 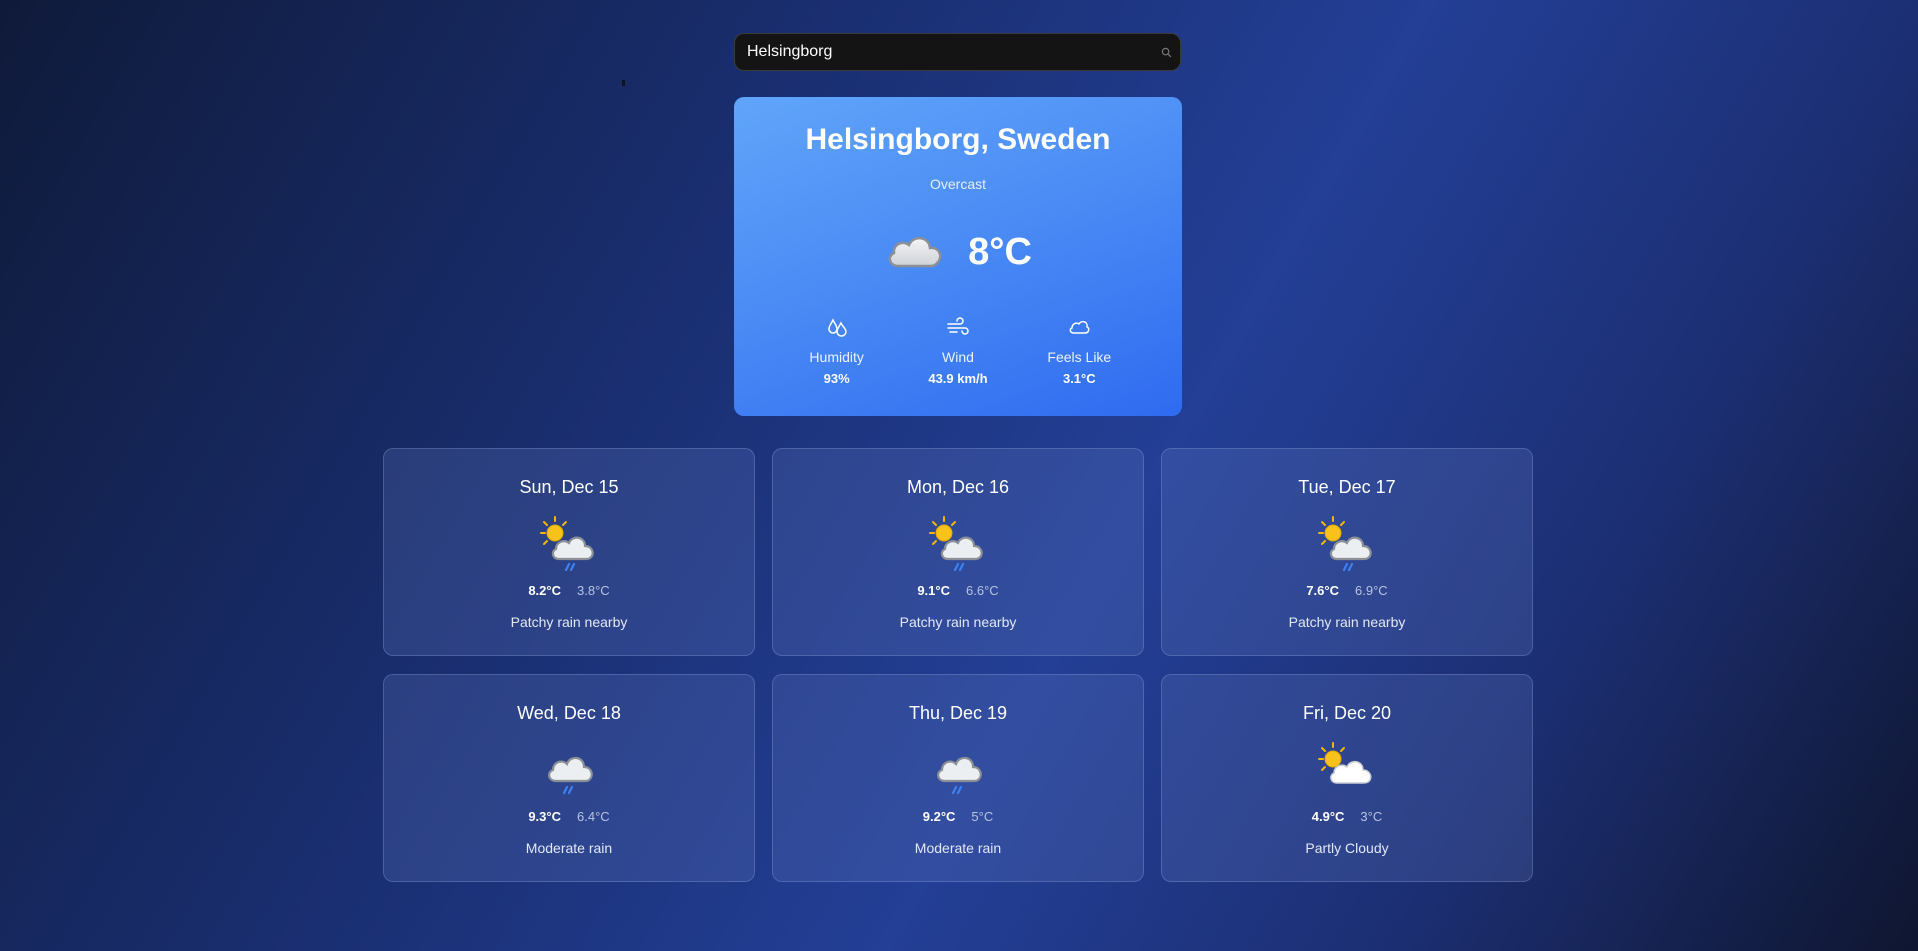 What do you see at coordinates (1347, 816) in the screenshot?
I see `forecast-temps: 4.9°C 3°C` at bounding box center [1347, 816].